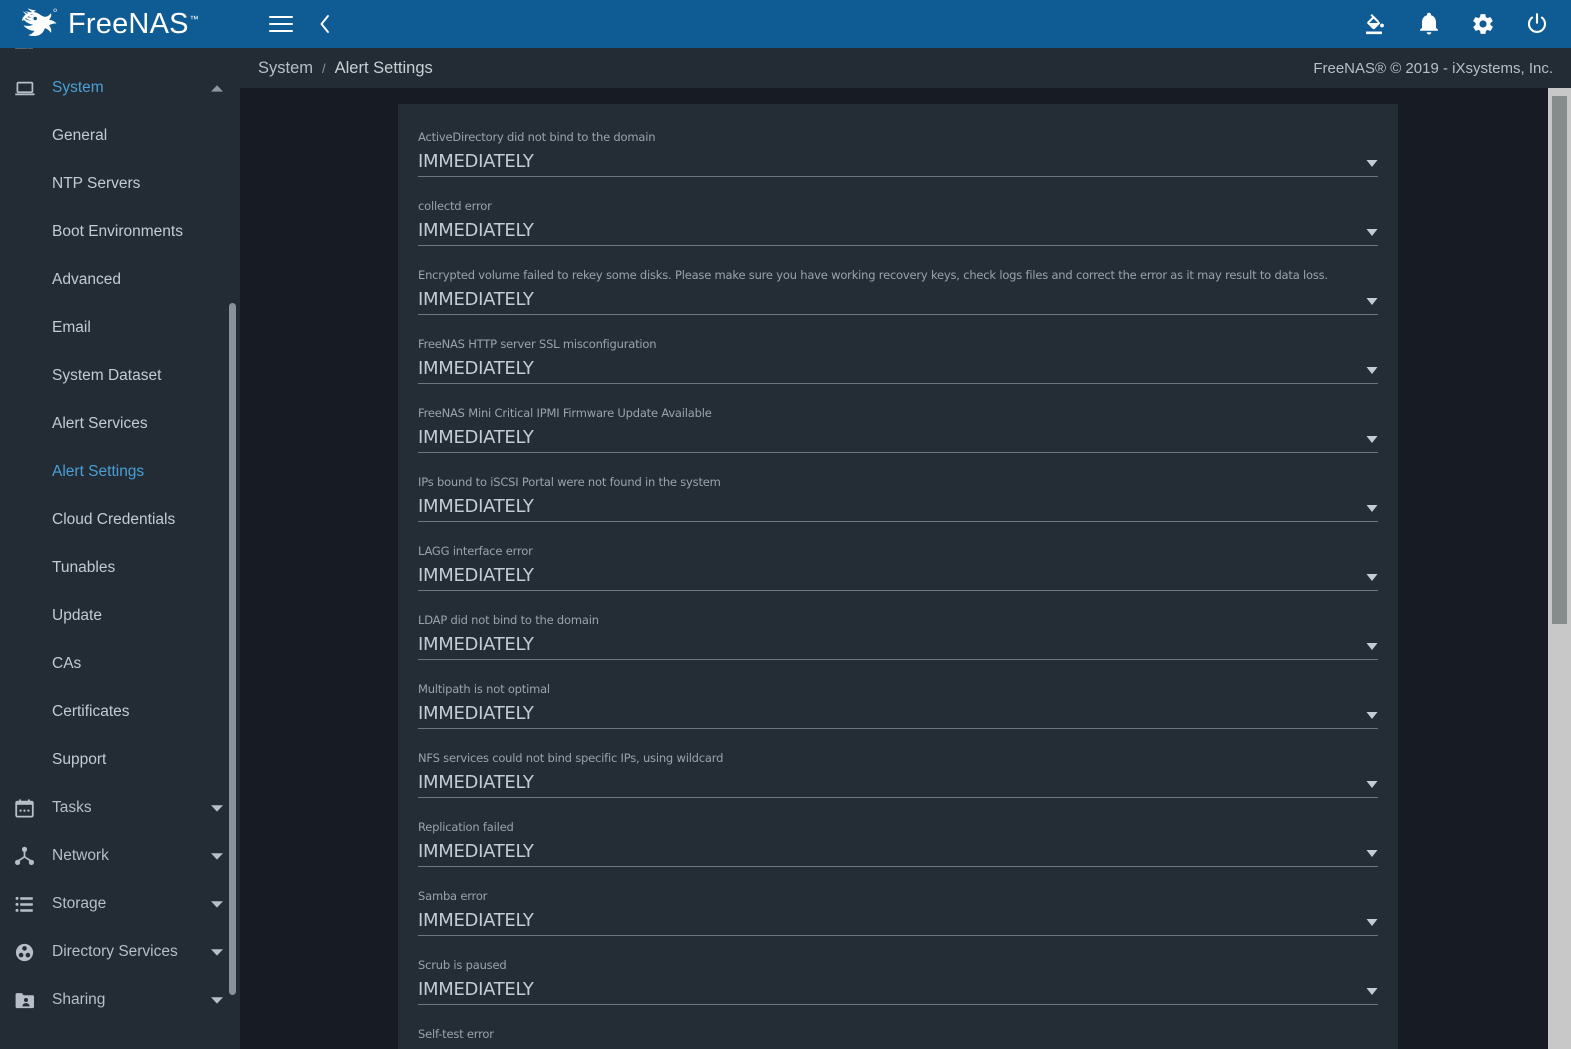 The height and width of the screenshot is (1049, 1571). What do you see at coordinates (96, 183) in the screenshot?
I see `sidebar-item-label: NTP Servers` at bounding box center [96, 183].